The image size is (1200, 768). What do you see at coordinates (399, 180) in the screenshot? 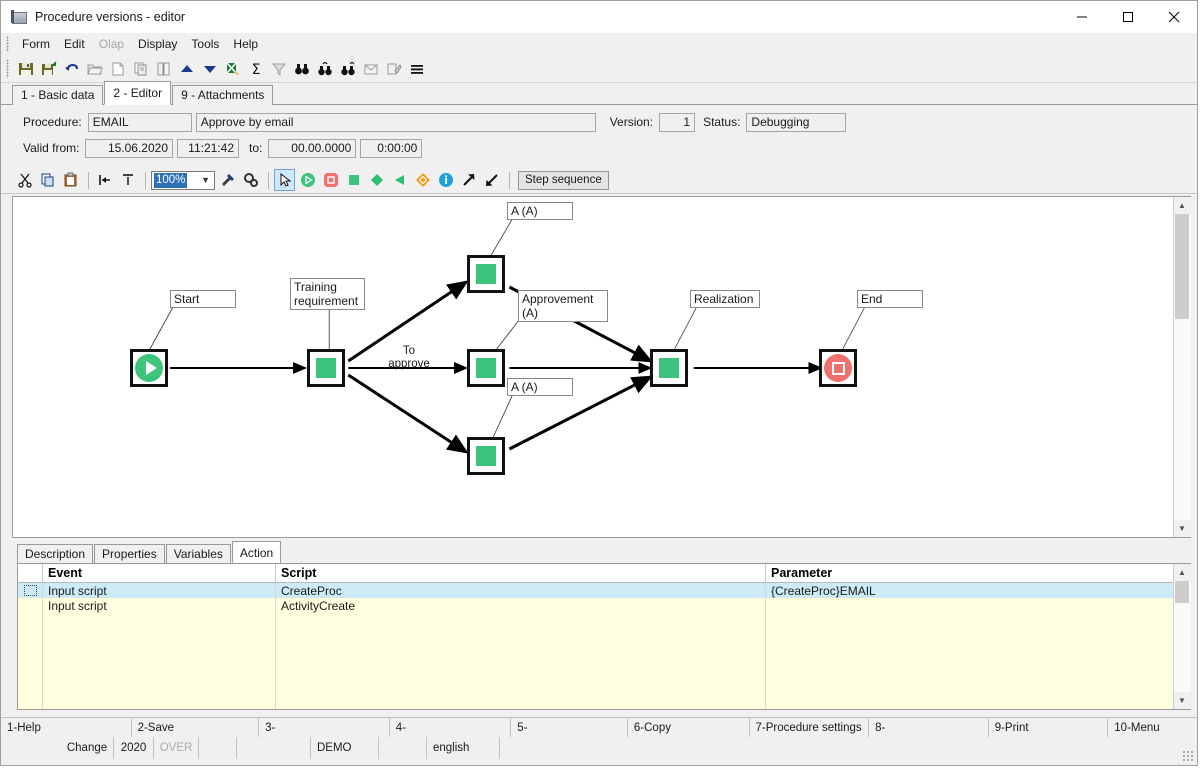
I see `triangle-left-icon` at bounding box center [399, 180].